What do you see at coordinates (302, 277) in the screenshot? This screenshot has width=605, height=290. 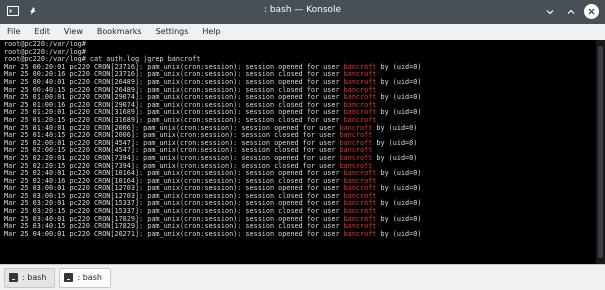 I see `tab-bar: : bash : bash` at bounding box center [302, 277].